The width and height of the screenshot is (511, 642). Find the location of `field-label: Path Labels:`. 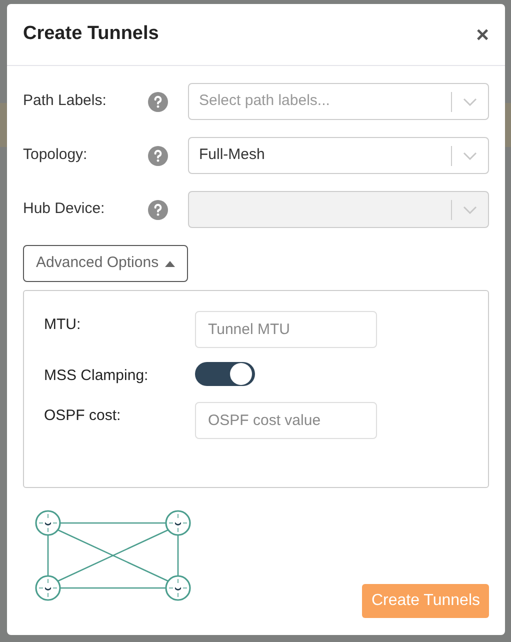

field-label: Path Labels: is located at coordinates (65, 101).